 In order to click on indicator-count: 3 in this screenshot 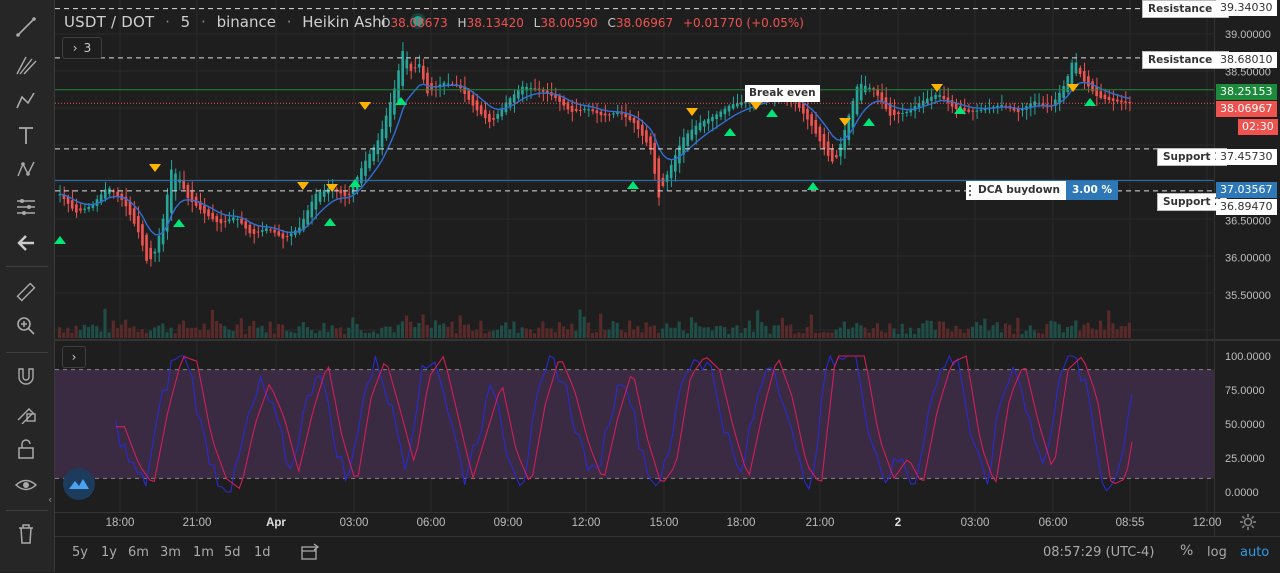, I will do `click(87, 48)`.